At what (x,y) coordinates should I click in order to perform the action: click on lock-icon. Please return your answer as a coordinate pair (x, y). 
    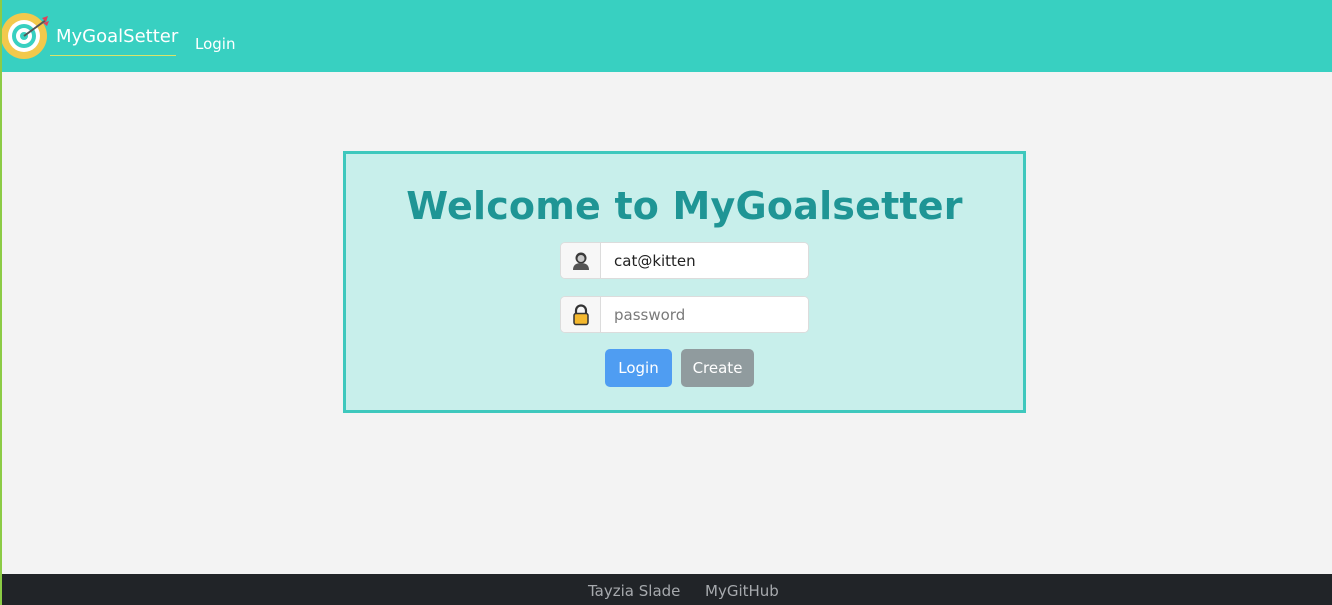
    Looking at the image, I should click on (580, 314).